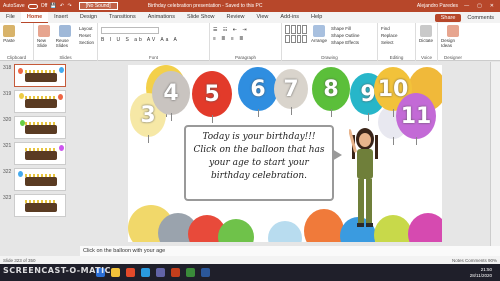 The height and width of the screenshot is (281, 500). What do you see at coordinates (61, 6) in the screenshot?
I see `quick-access-icons: 💾 ↶ ↷` at bounding box center [61, 6].